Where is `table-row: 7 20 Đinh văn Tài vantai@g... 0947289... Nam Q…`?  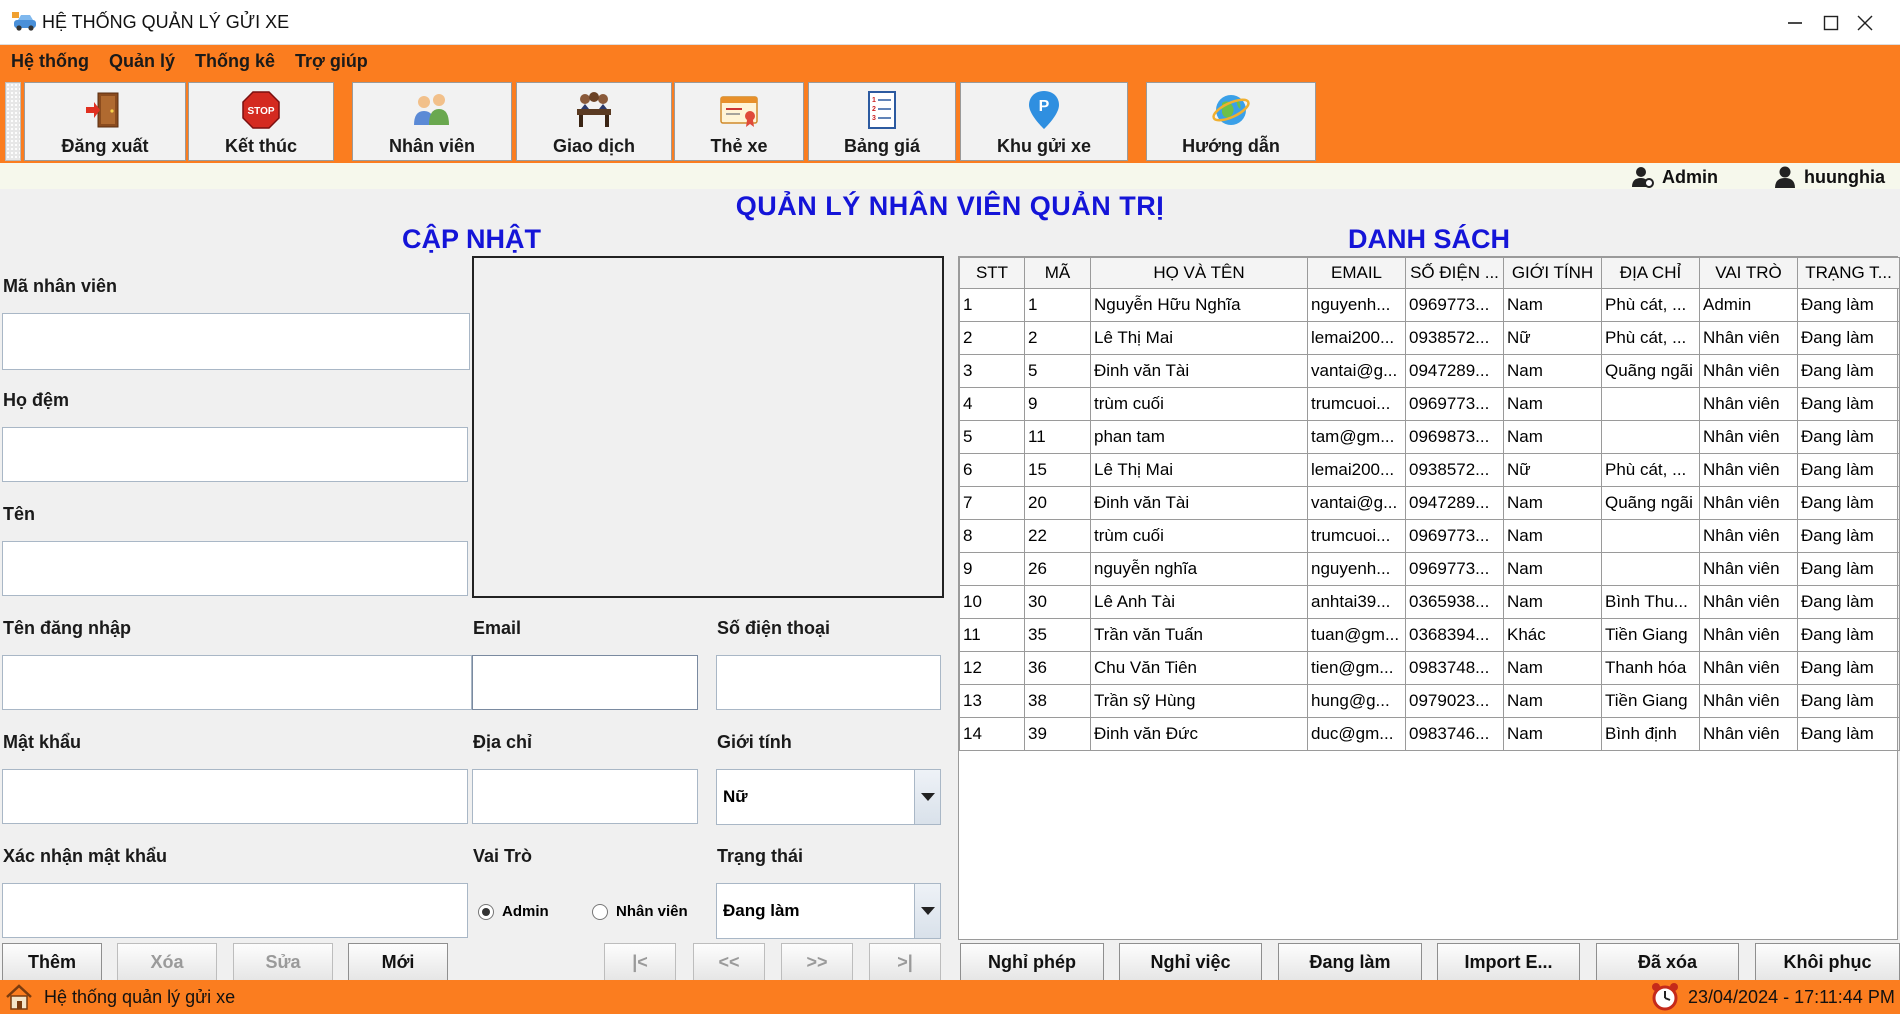 table-row: 7 20 Đinh văn Tài vantai@g... 0947289... Nam Q… is located at coordinates (1429, 503).